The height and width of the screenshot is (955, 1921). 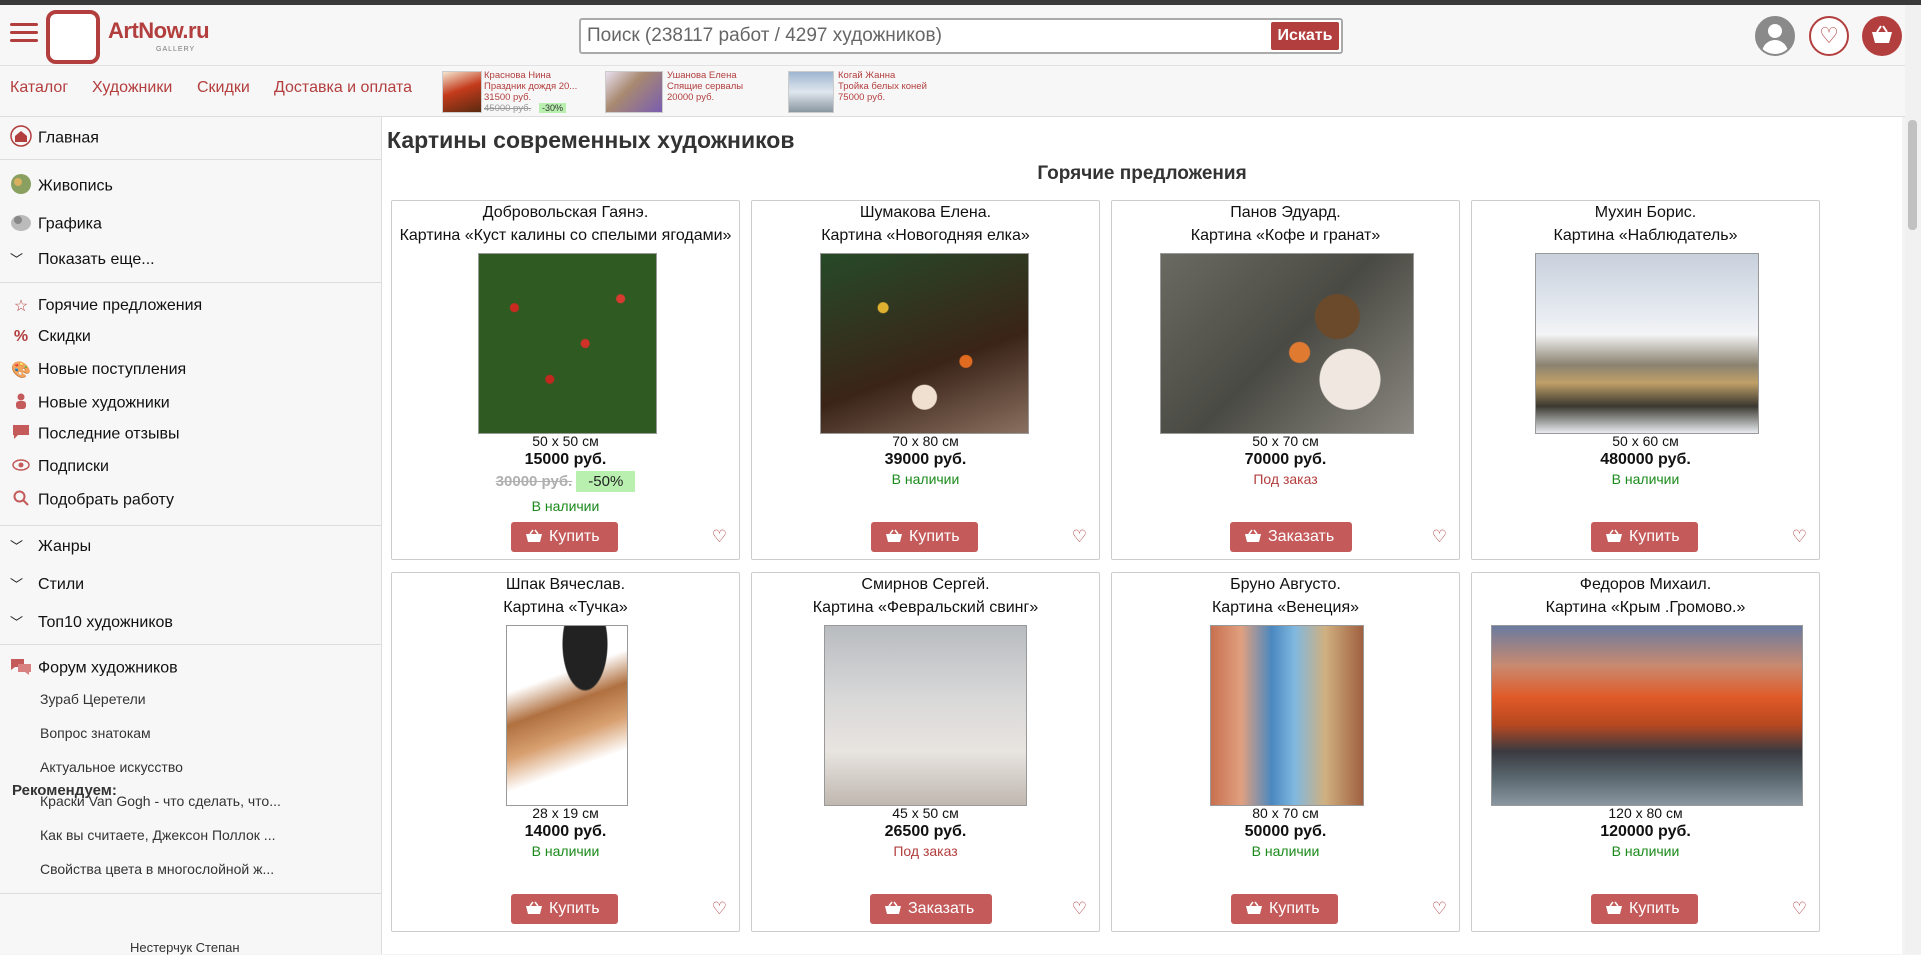 I want to click on sidebar-item-painting: Живопись, so click(x=61, y=186).